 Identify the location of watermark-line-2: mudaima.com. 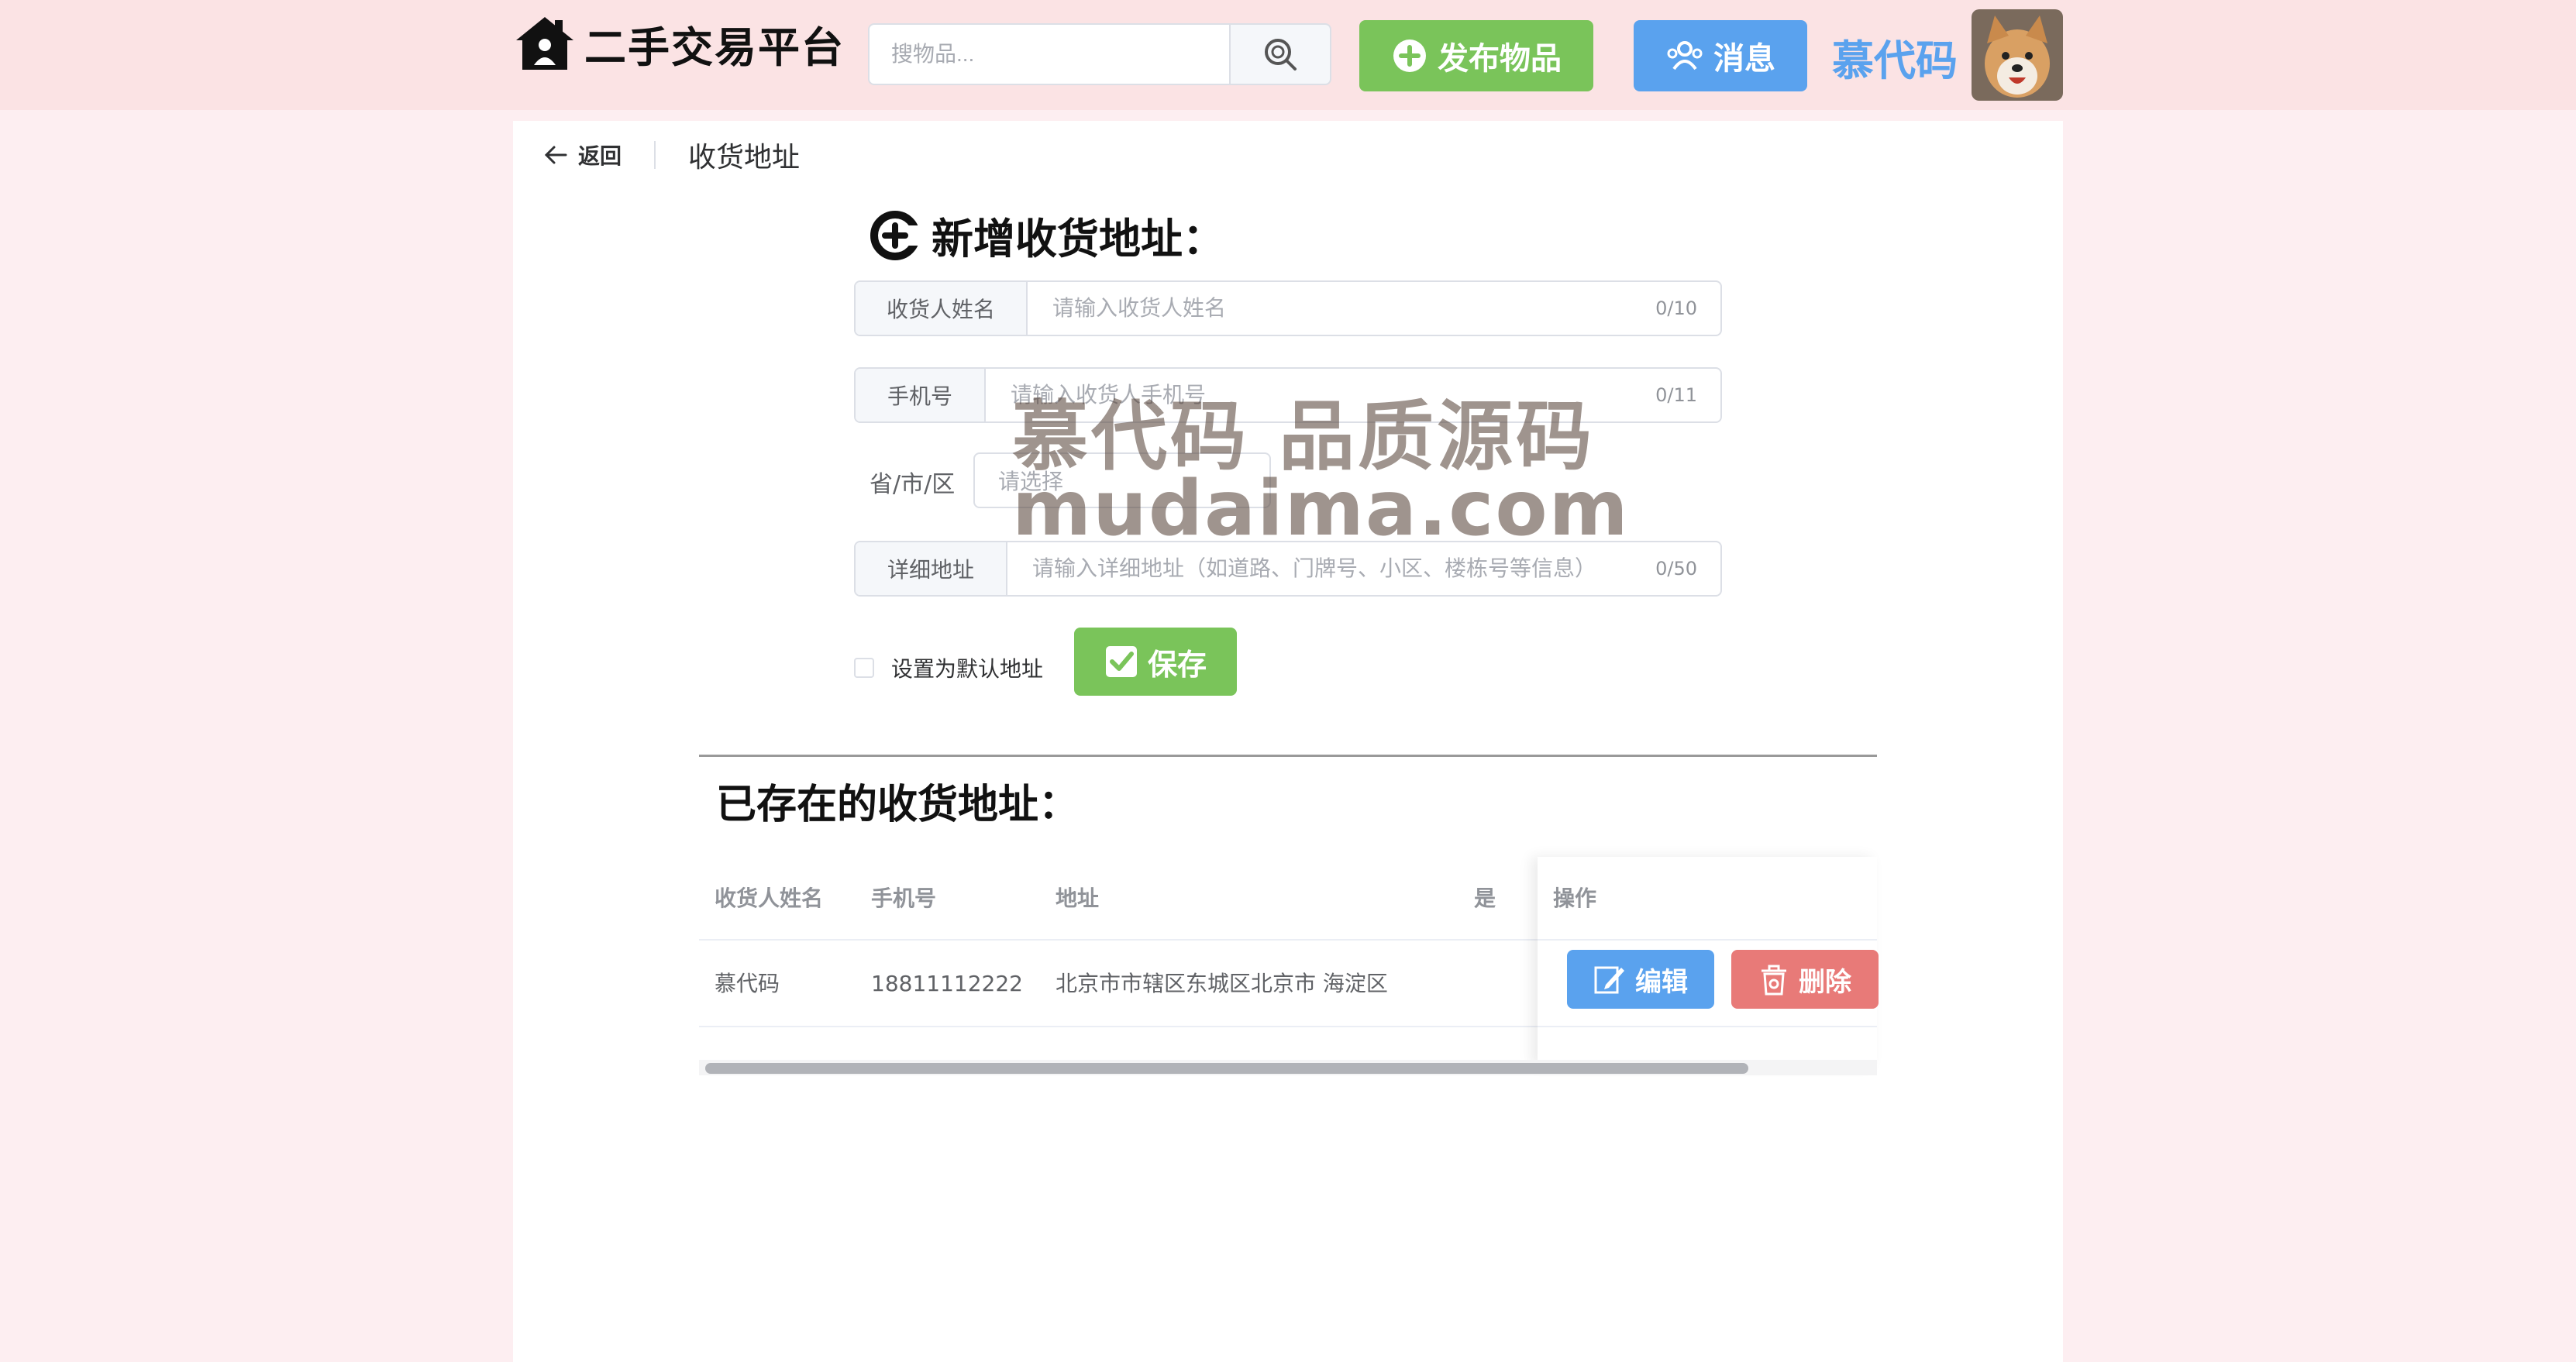
(1321, 509).